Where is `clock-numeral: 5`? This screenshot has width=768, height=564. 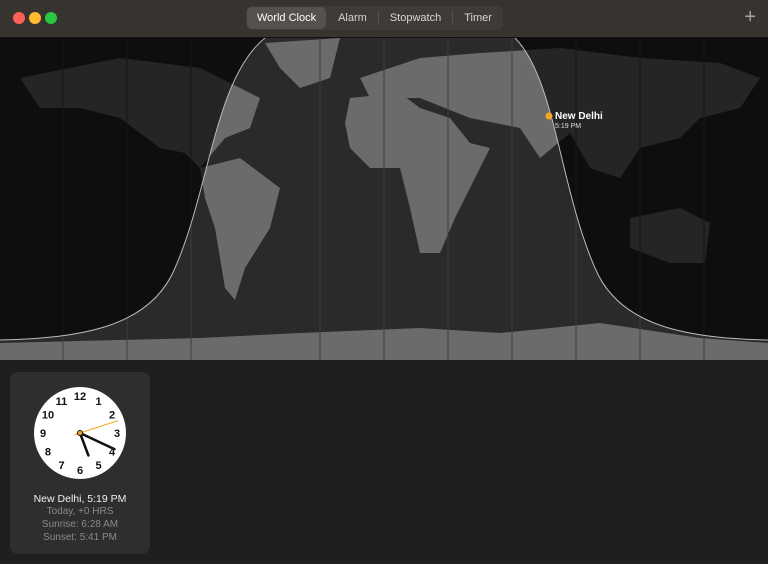 clock-numeral: 5 is located at coordinates (98, 466).